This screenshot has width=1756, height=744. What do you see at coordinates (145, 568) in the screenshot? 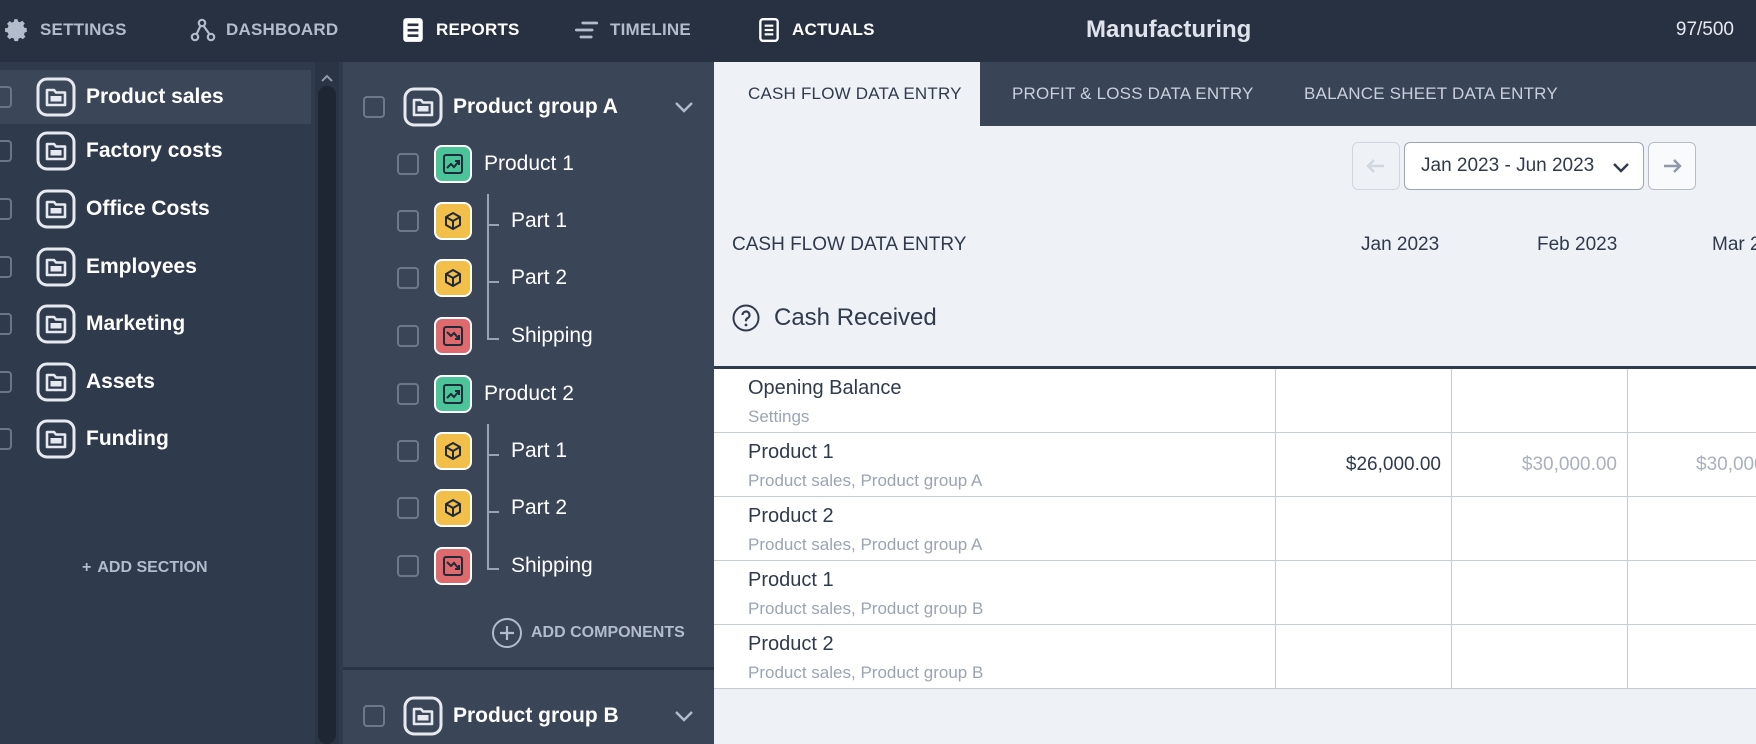
I see `add-section-button: + ADD SECTION` at bounding box center [145, 568].